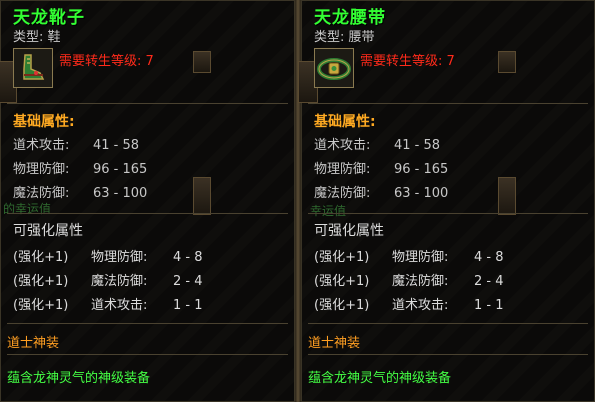 Image resolution: width=595 pixels, height=402 pixels. Describe the element at coordinates (334, 68) in the screenshot. I see `belt-icon` at that location.